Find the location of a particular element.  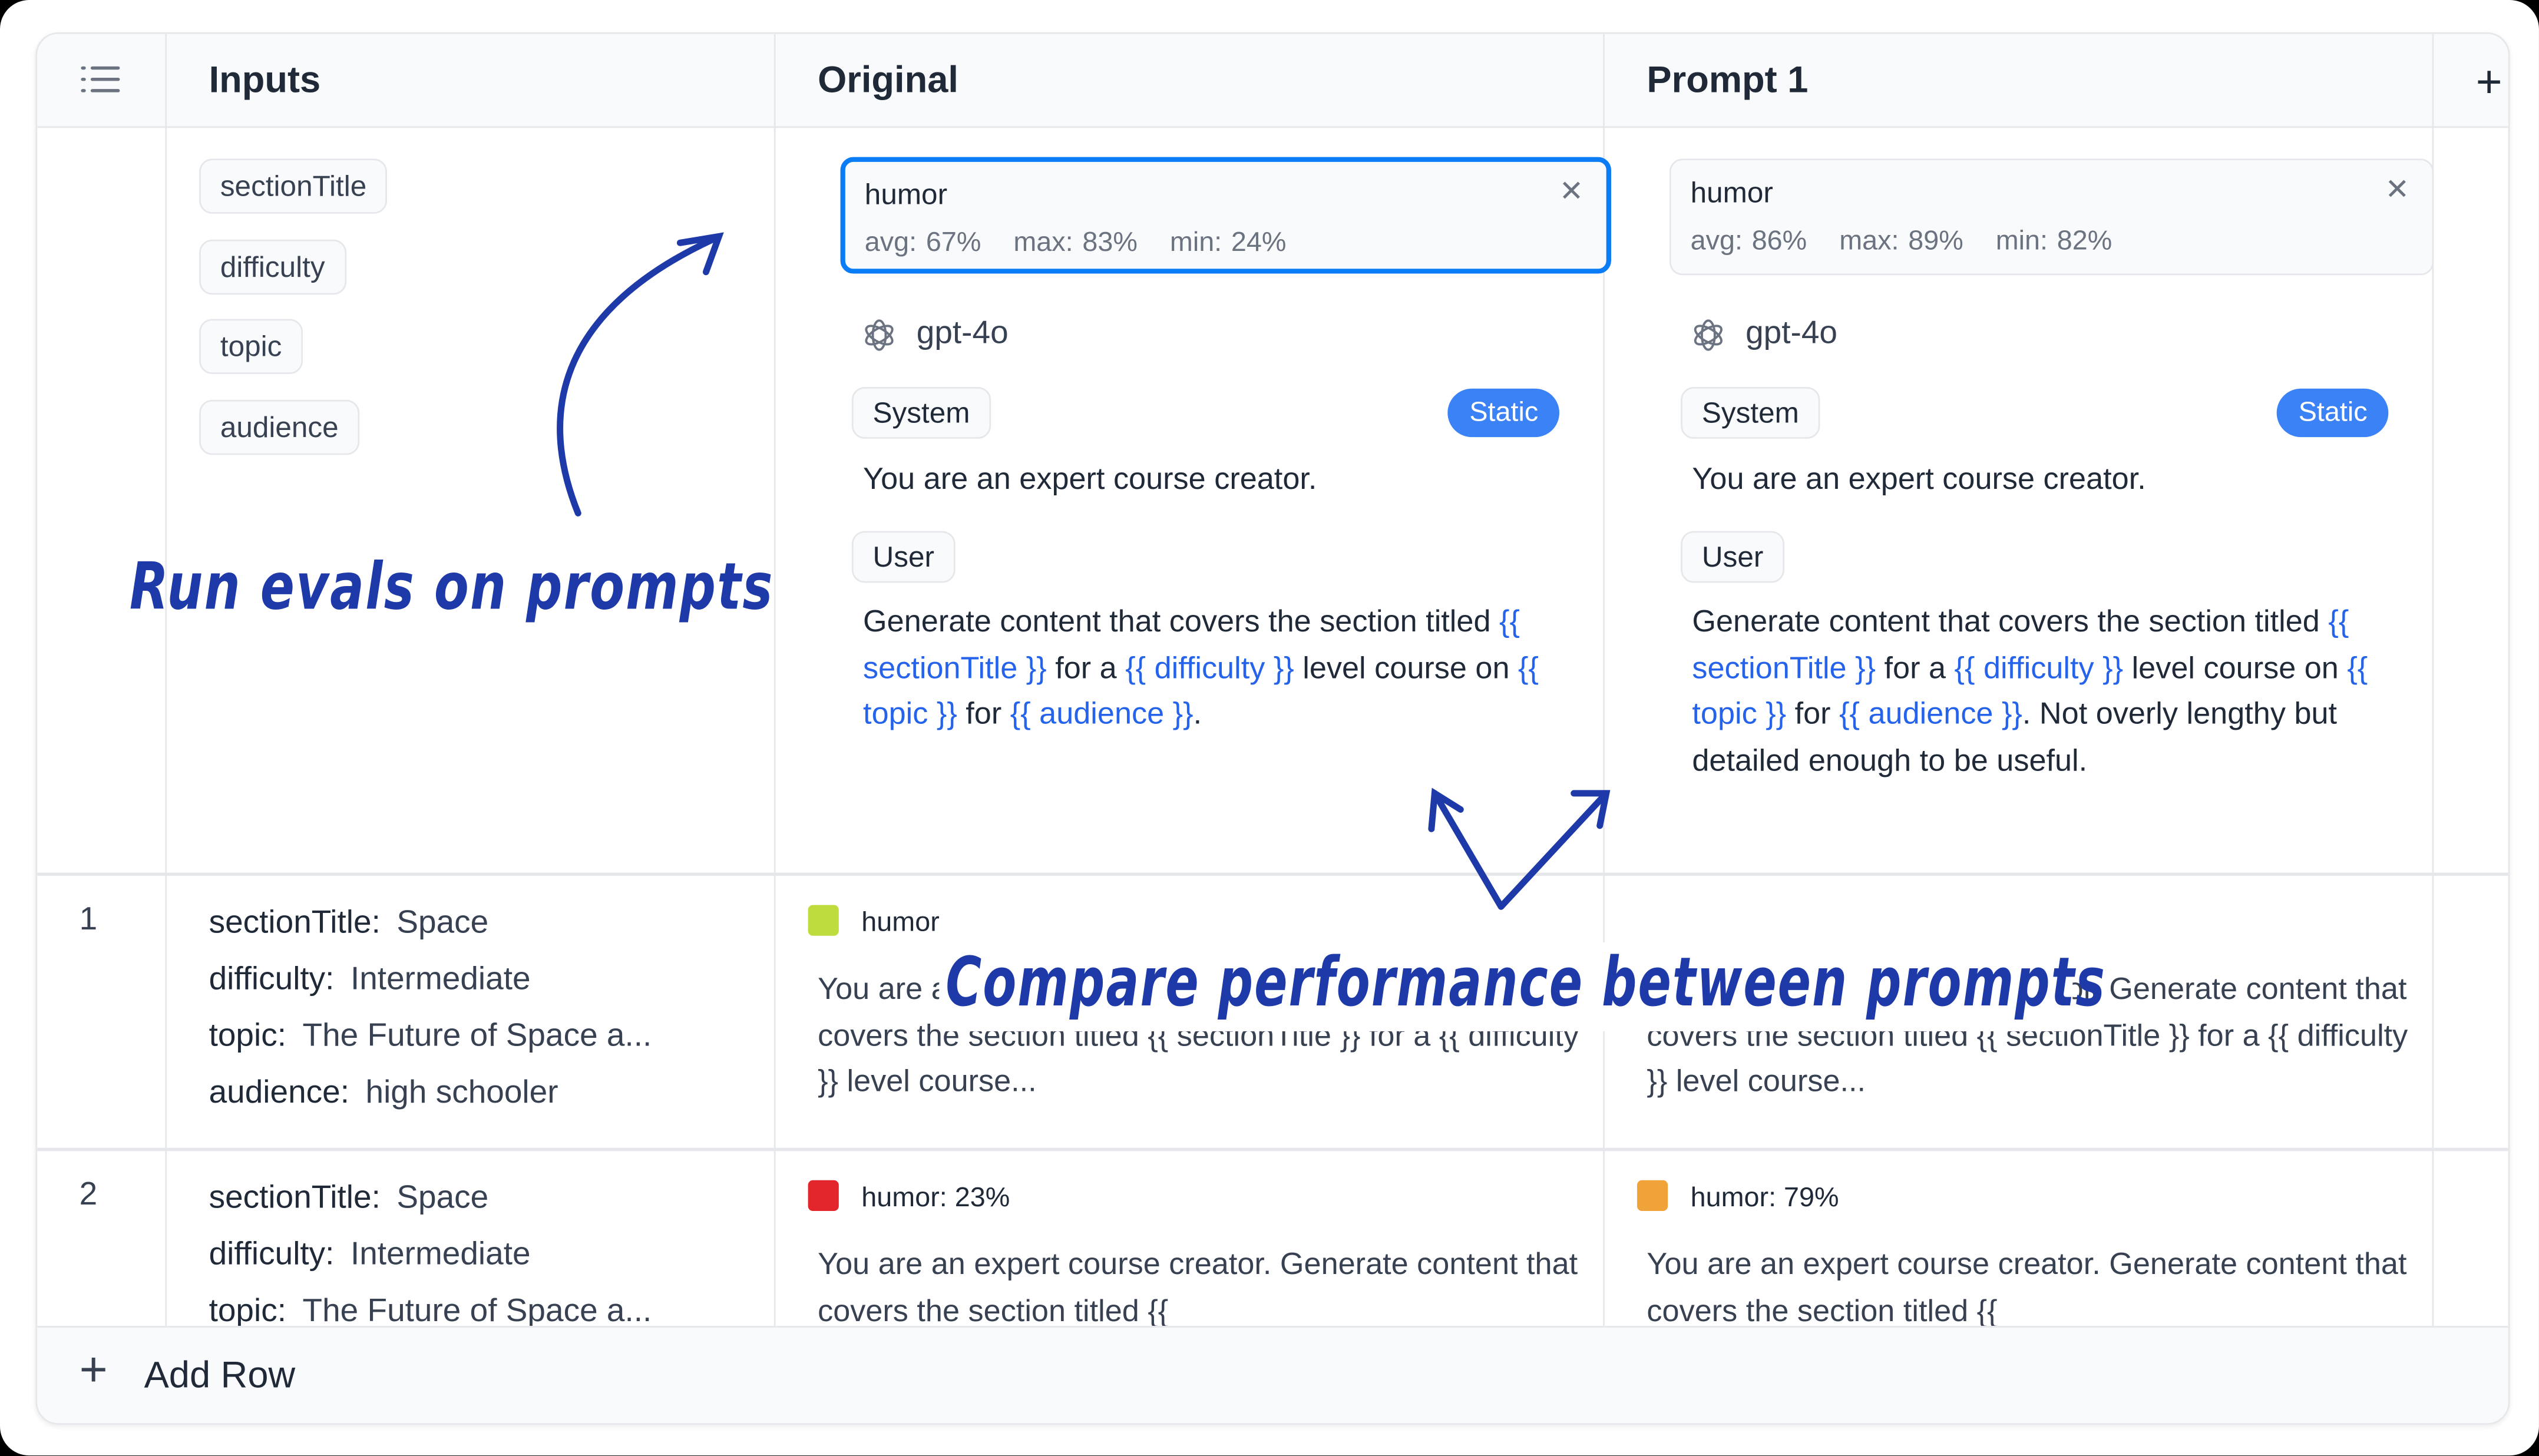

annotation-run-evals: Run evals on prompts is located at coordinates (451, 587).